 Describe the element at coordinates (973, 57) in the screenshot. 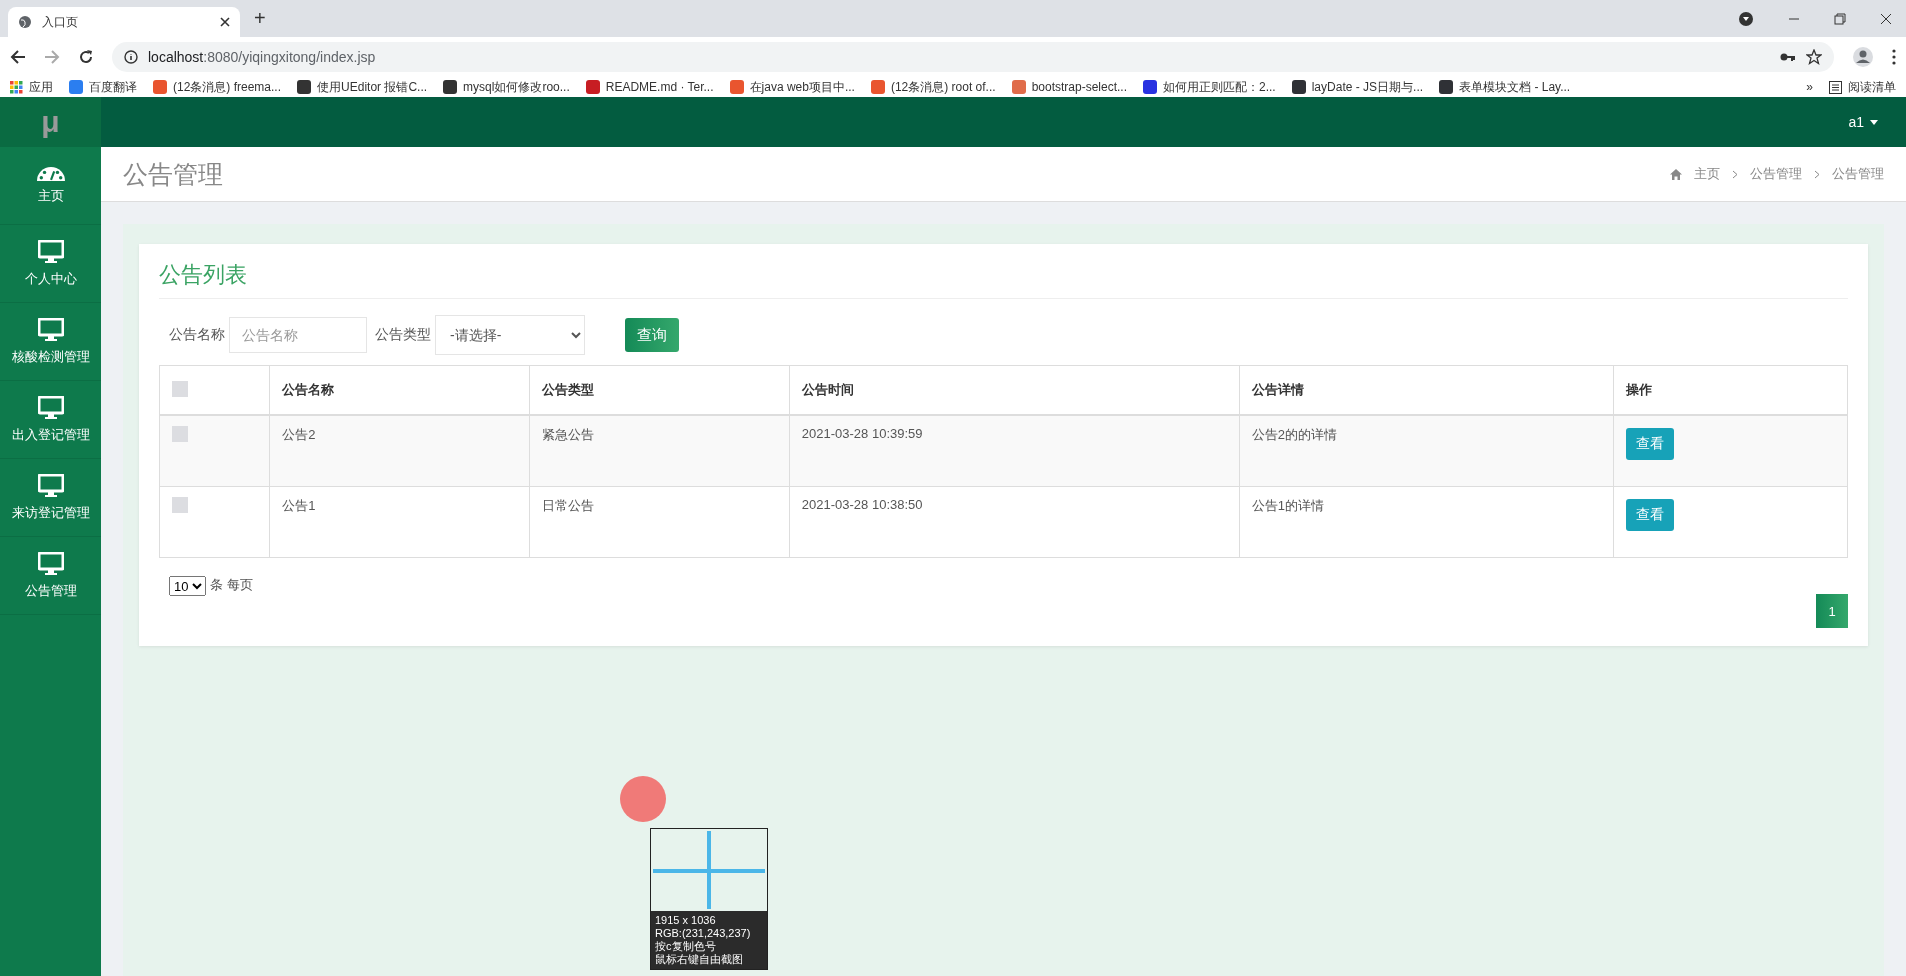

I see `address-bar: localhost:8080/yiqingxitong/index.jsp` at that location.